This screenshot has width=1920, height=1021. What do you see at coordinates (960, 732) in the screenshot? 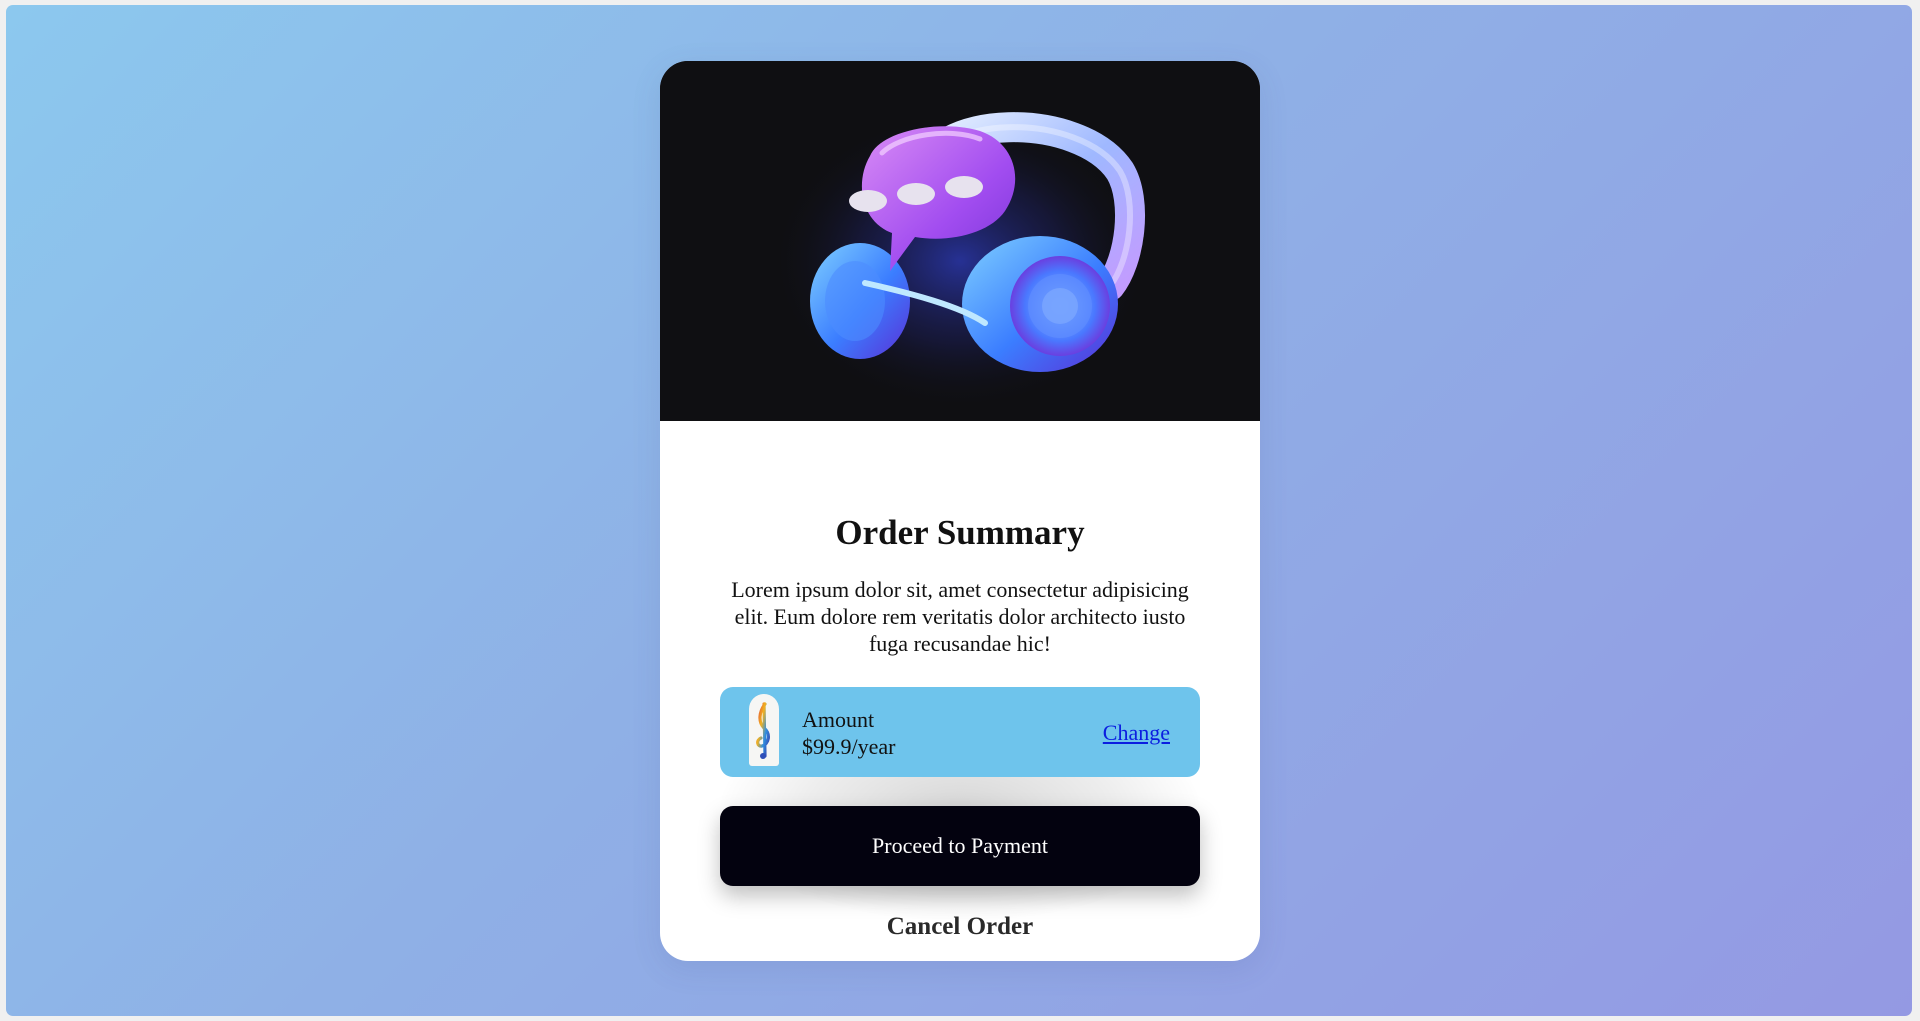
I see `amount-panel: Amount $99.9/year Change` at bounding box center [960, 732].